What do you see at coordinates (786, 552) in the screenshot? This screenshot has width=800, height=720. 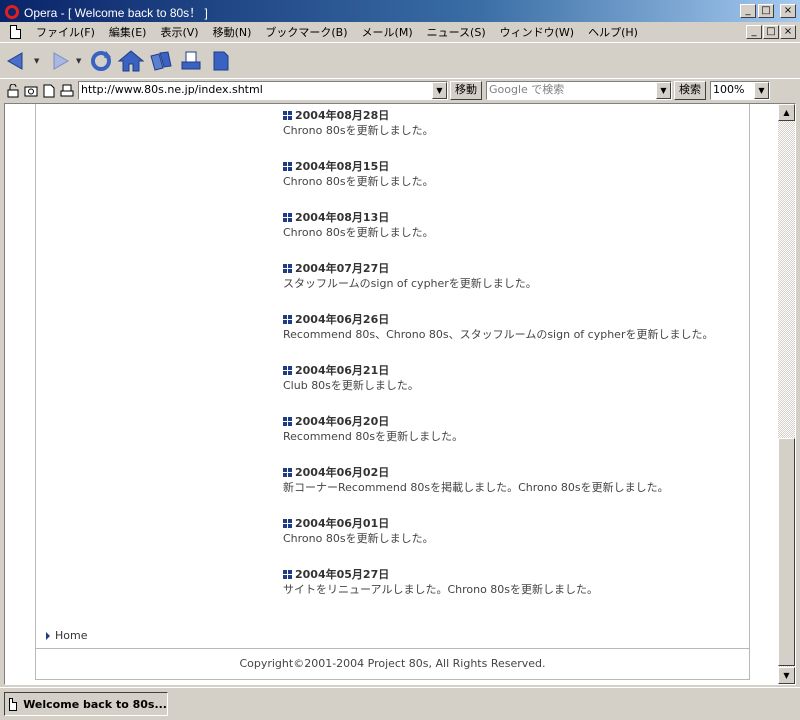 I see `scroll-thumb` at bounding box center [786, 552].